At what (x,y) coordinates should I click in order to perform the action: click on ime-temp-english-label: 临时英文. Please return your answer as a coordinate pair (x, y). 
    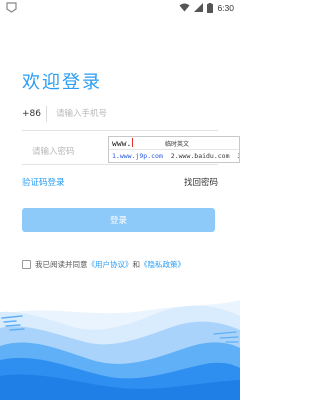
    Looking at the image, I should click on (177, 143).